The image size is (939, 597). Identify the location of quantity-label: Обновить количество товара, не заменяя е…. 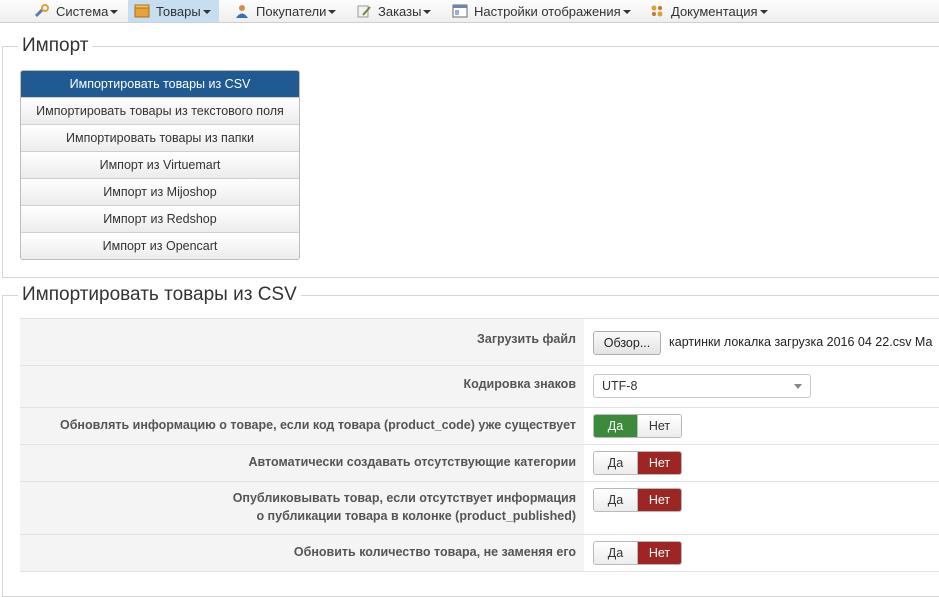
(434, 552).